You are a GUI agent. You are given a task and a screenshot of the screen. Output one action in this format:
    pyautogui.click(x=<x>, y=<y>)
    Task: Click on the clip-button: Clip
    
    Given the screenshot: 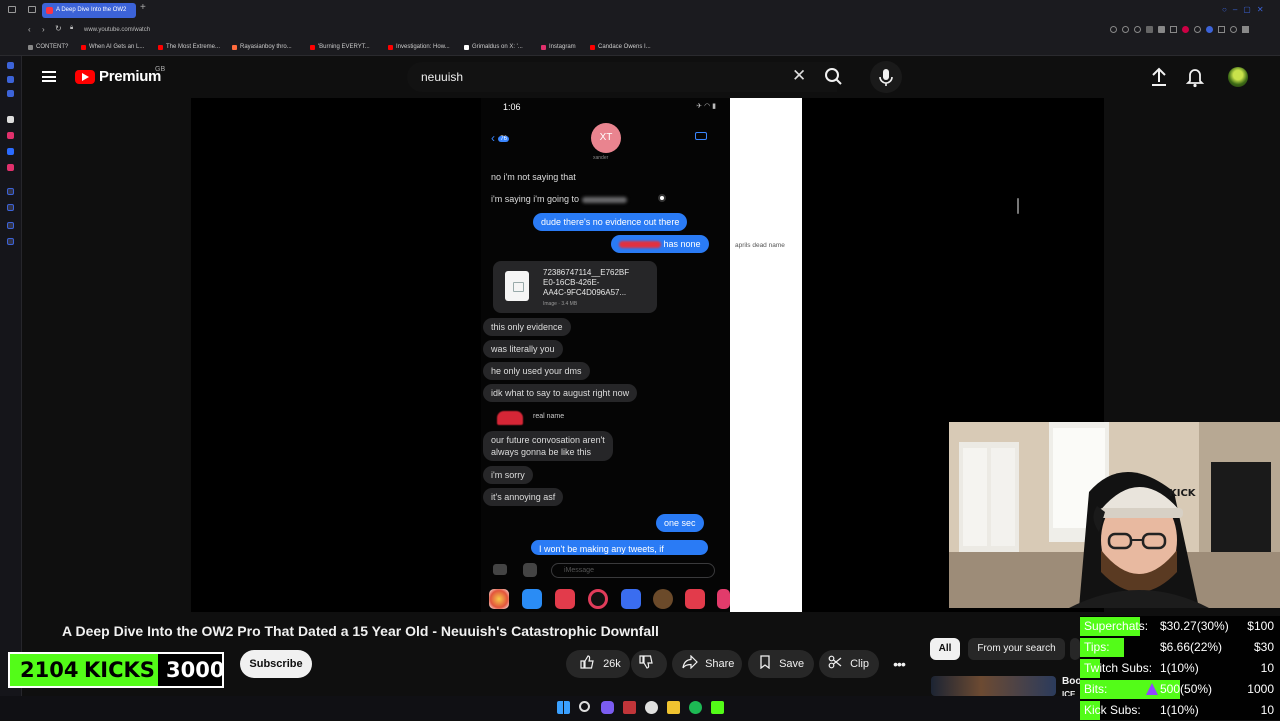 What is the action you would take?
    pyautogui.click(x=849, y=664)
    